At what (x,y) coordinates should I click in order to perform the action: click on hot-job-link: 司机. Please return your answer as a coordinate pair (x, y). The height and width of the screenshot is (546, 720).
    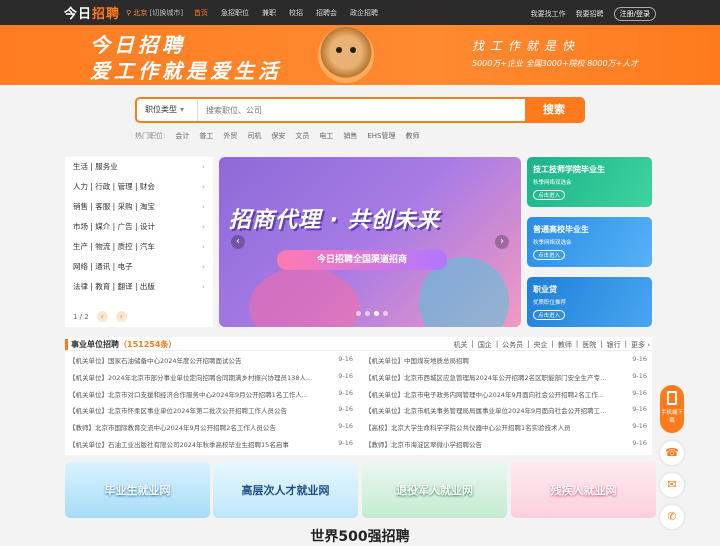
    Looking at the image, I should click on (254, 136).